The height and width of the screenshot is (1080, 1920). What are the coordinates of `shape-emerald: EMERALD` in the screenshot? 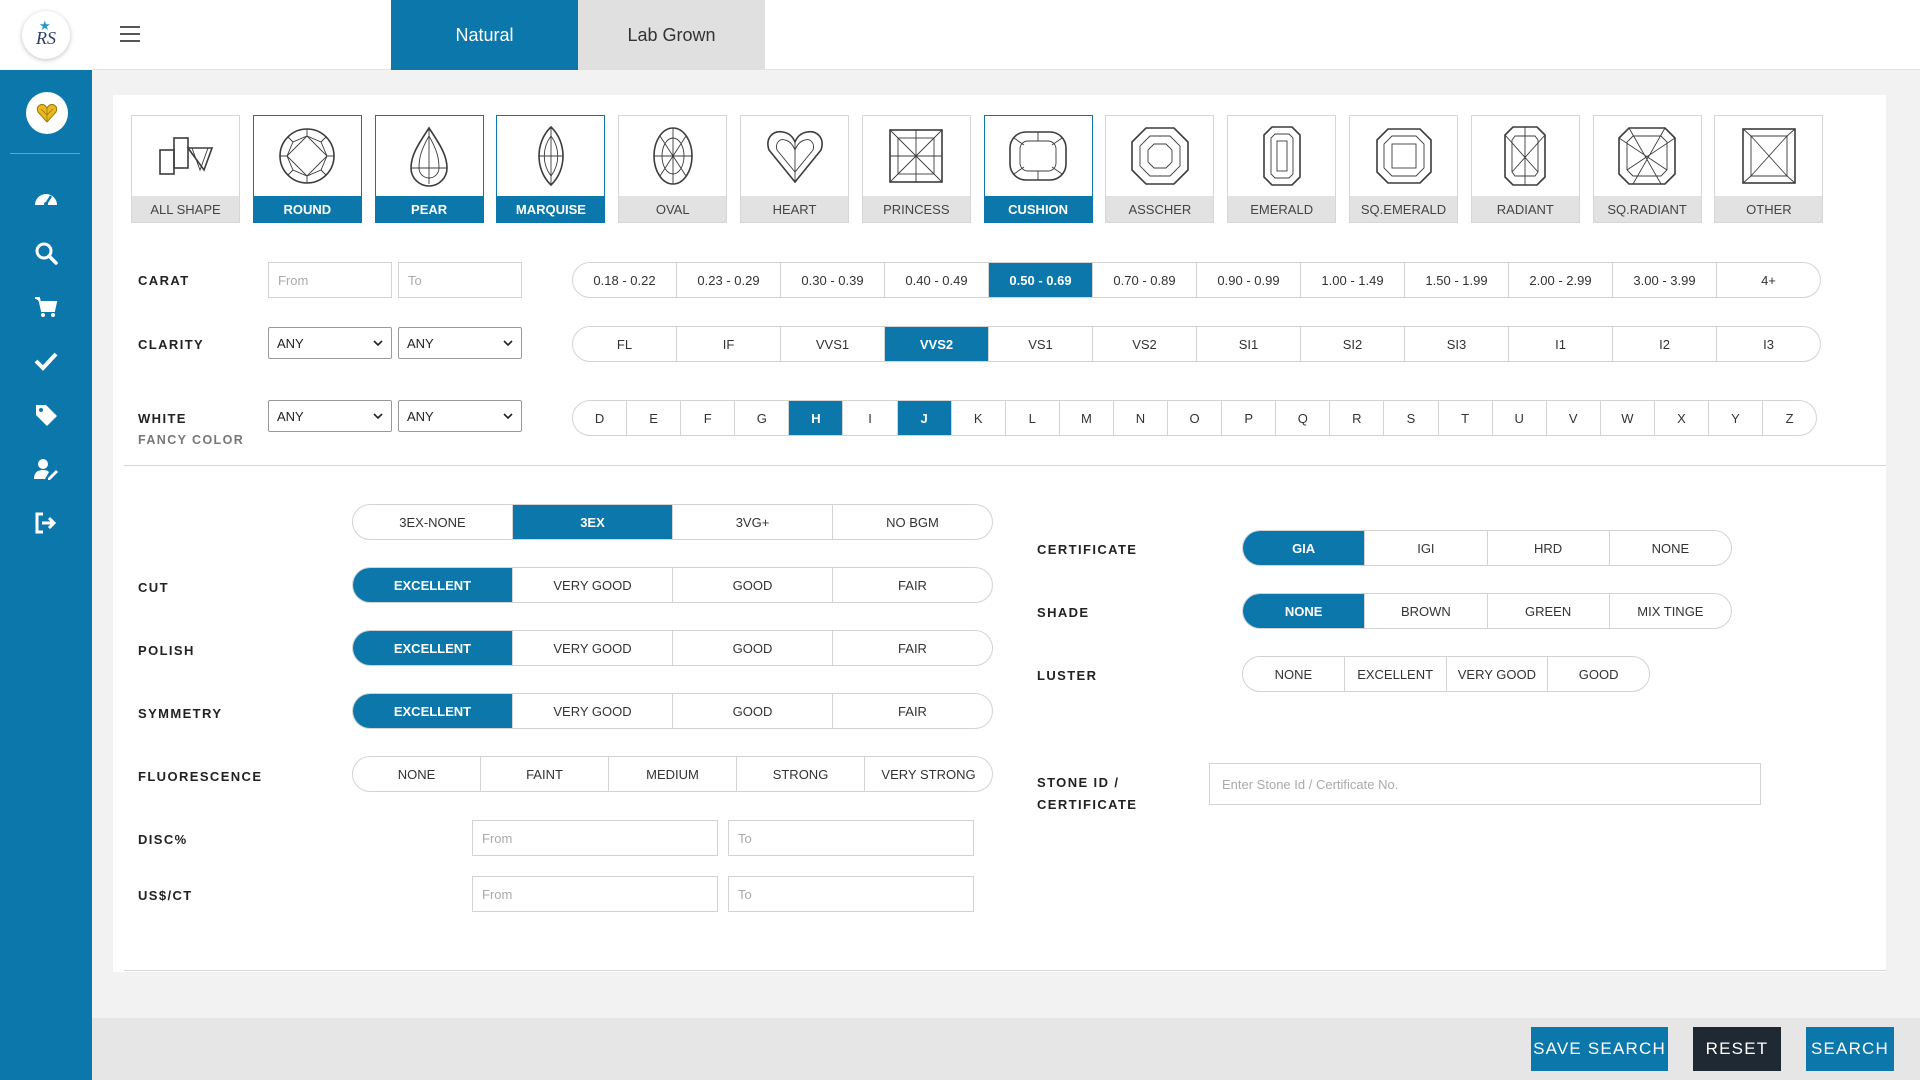 It's located at (1282, 169).